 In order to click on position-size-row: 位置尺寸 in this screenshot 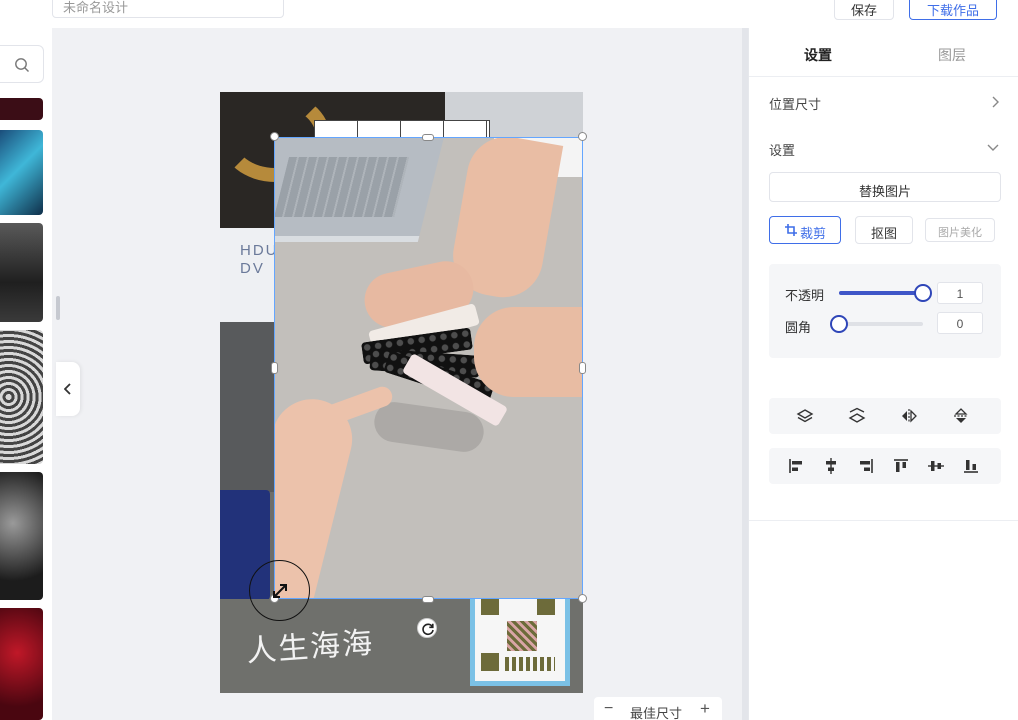, I will do `click(884, 103)`.